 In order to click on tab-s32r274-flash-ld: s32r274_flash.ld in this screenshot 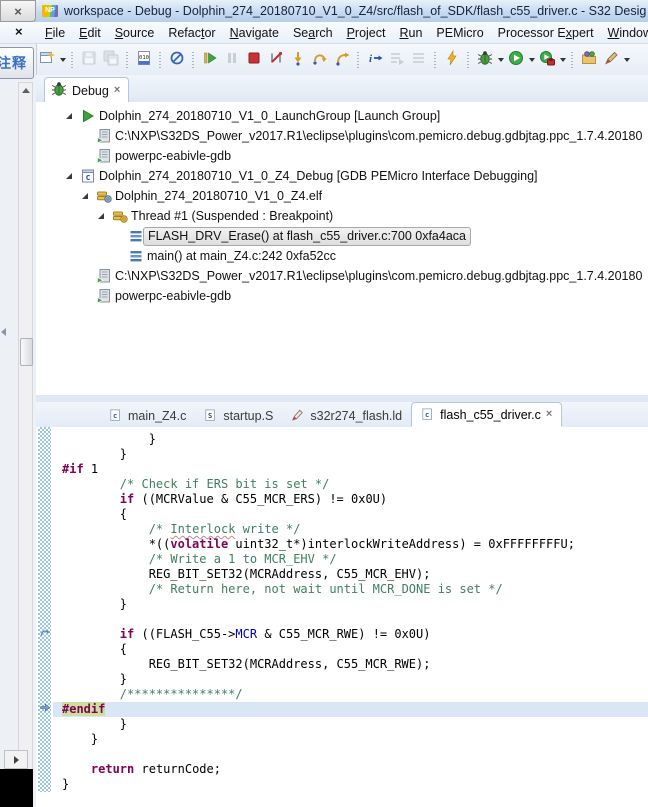, I will do `click(346, 415)`.